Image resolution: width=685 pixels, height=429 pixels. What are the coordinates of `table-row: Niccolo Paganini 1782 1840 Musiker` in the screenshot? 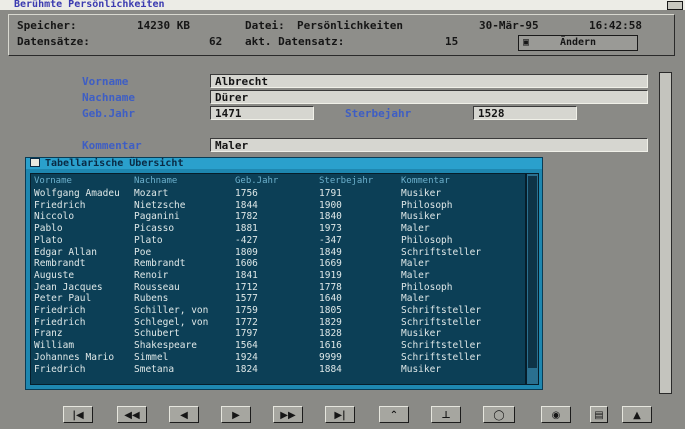 It's located at (279, 216).